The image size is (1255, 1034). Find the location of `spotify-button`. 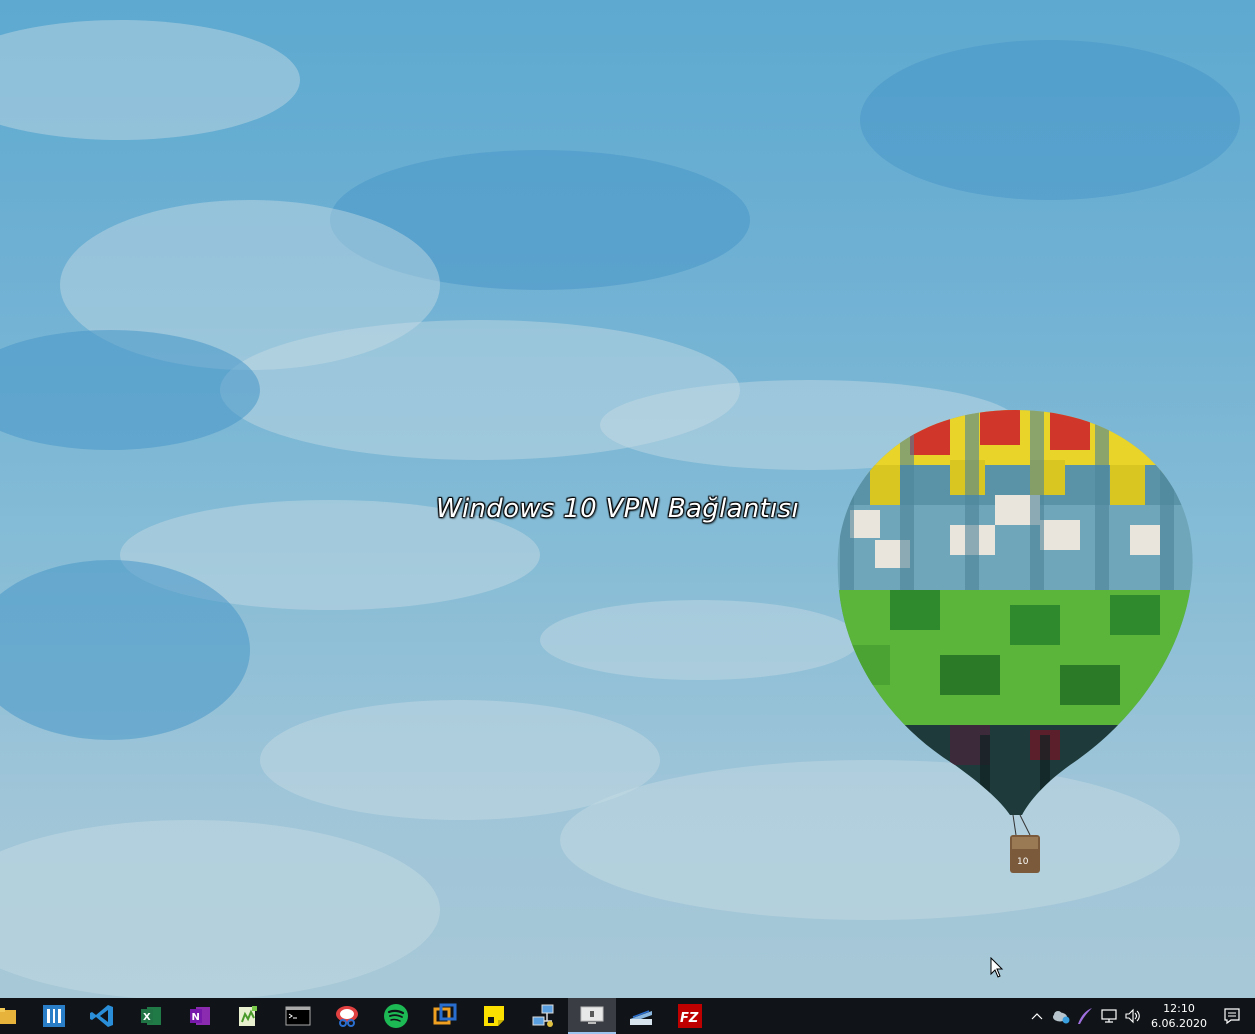

spotify-button is located at coordinates (396, 1016).